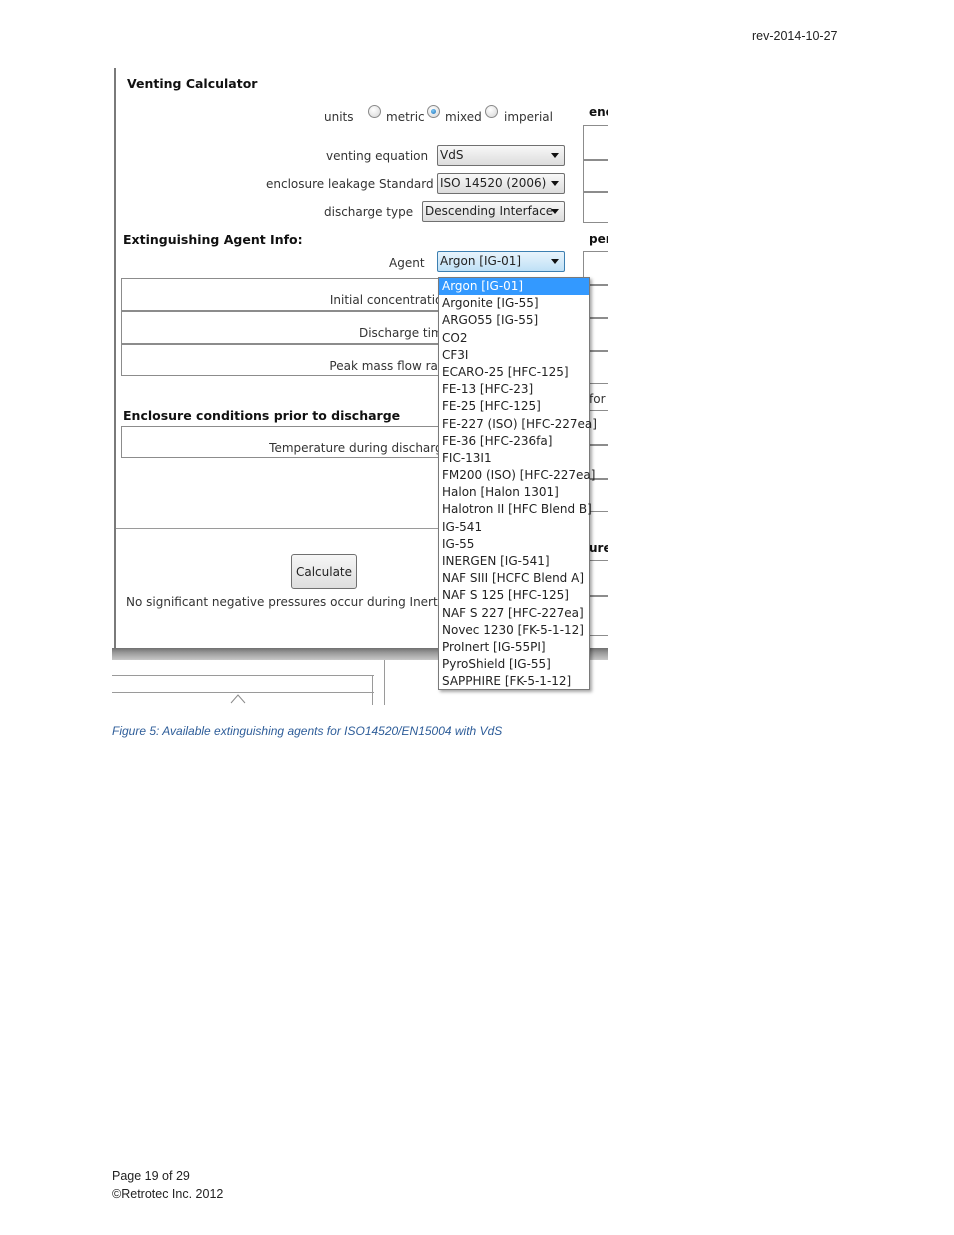 The height and width of the screenshot is (1235, 954). Describe the element at coordinates (514, 338) in the screenshot. I see `agent-option: CO2` at that location.